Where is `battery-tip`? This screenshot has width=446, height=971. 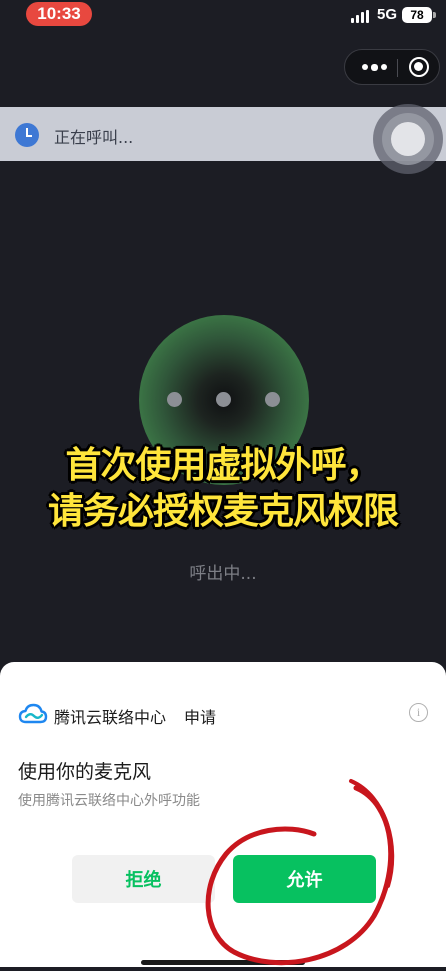
battery-tip is located at coordinates (434, 15).